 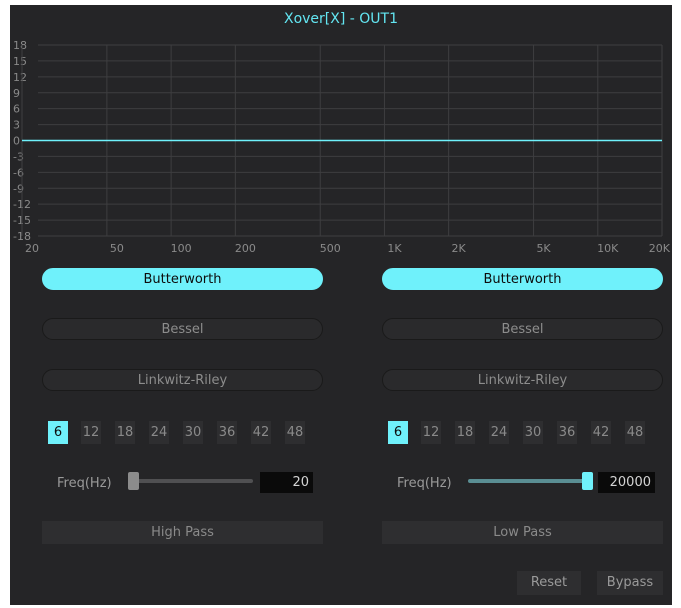 I want to click on lp-butterworth-button: Butterworth, so click(x=522, y=279).